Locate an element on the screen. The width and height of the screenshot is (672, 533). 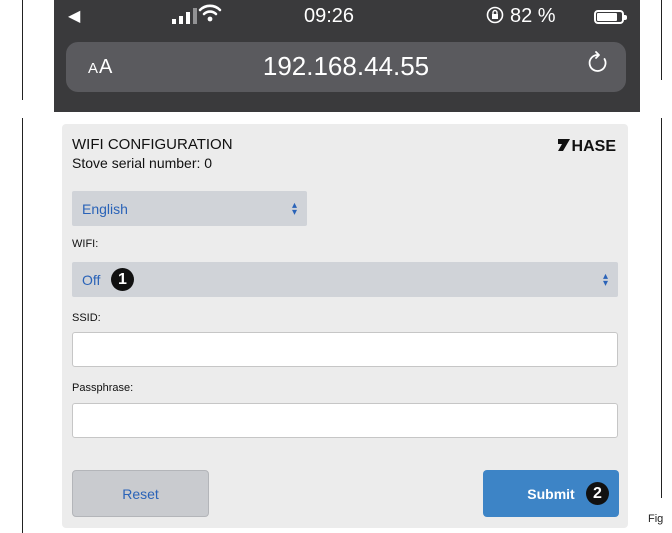
frame-right-line is located at coordinates (661, 40).